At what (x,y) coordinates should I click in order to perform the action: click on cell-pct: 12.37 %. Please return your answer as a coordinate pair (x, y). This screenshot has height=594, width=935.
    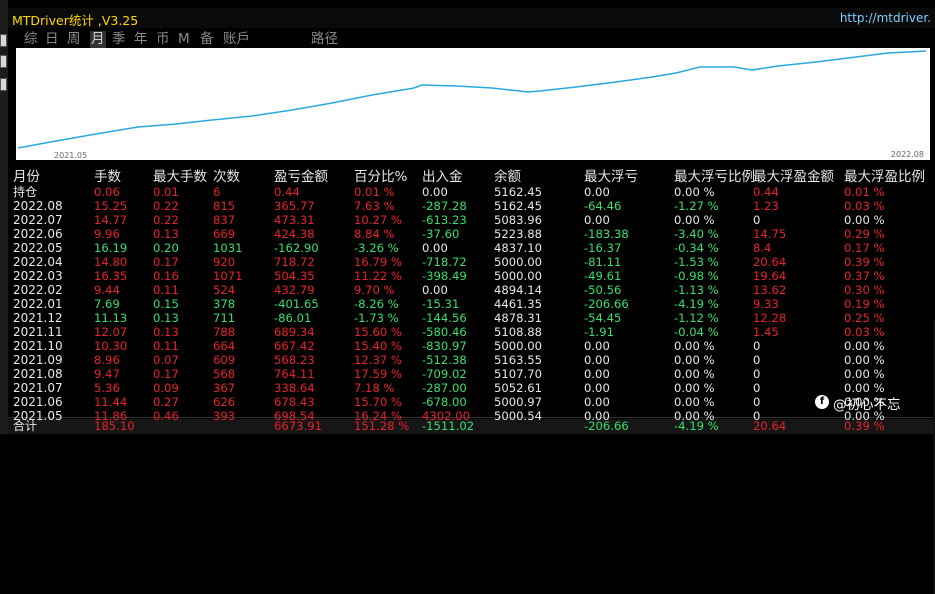
    Looking at the image, I should click on (378, 360).